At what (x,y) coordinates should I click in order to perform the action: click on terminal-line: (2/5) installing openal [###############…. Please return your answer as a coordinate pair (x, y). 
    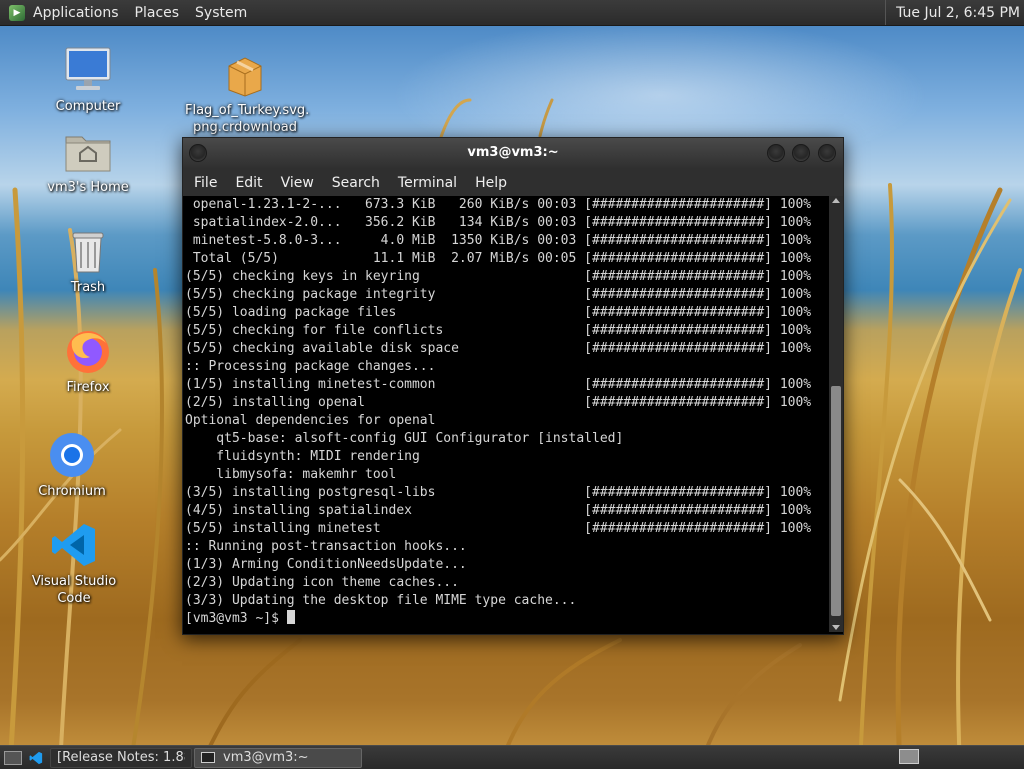
    Looking at the image, I should click on (498, 402).